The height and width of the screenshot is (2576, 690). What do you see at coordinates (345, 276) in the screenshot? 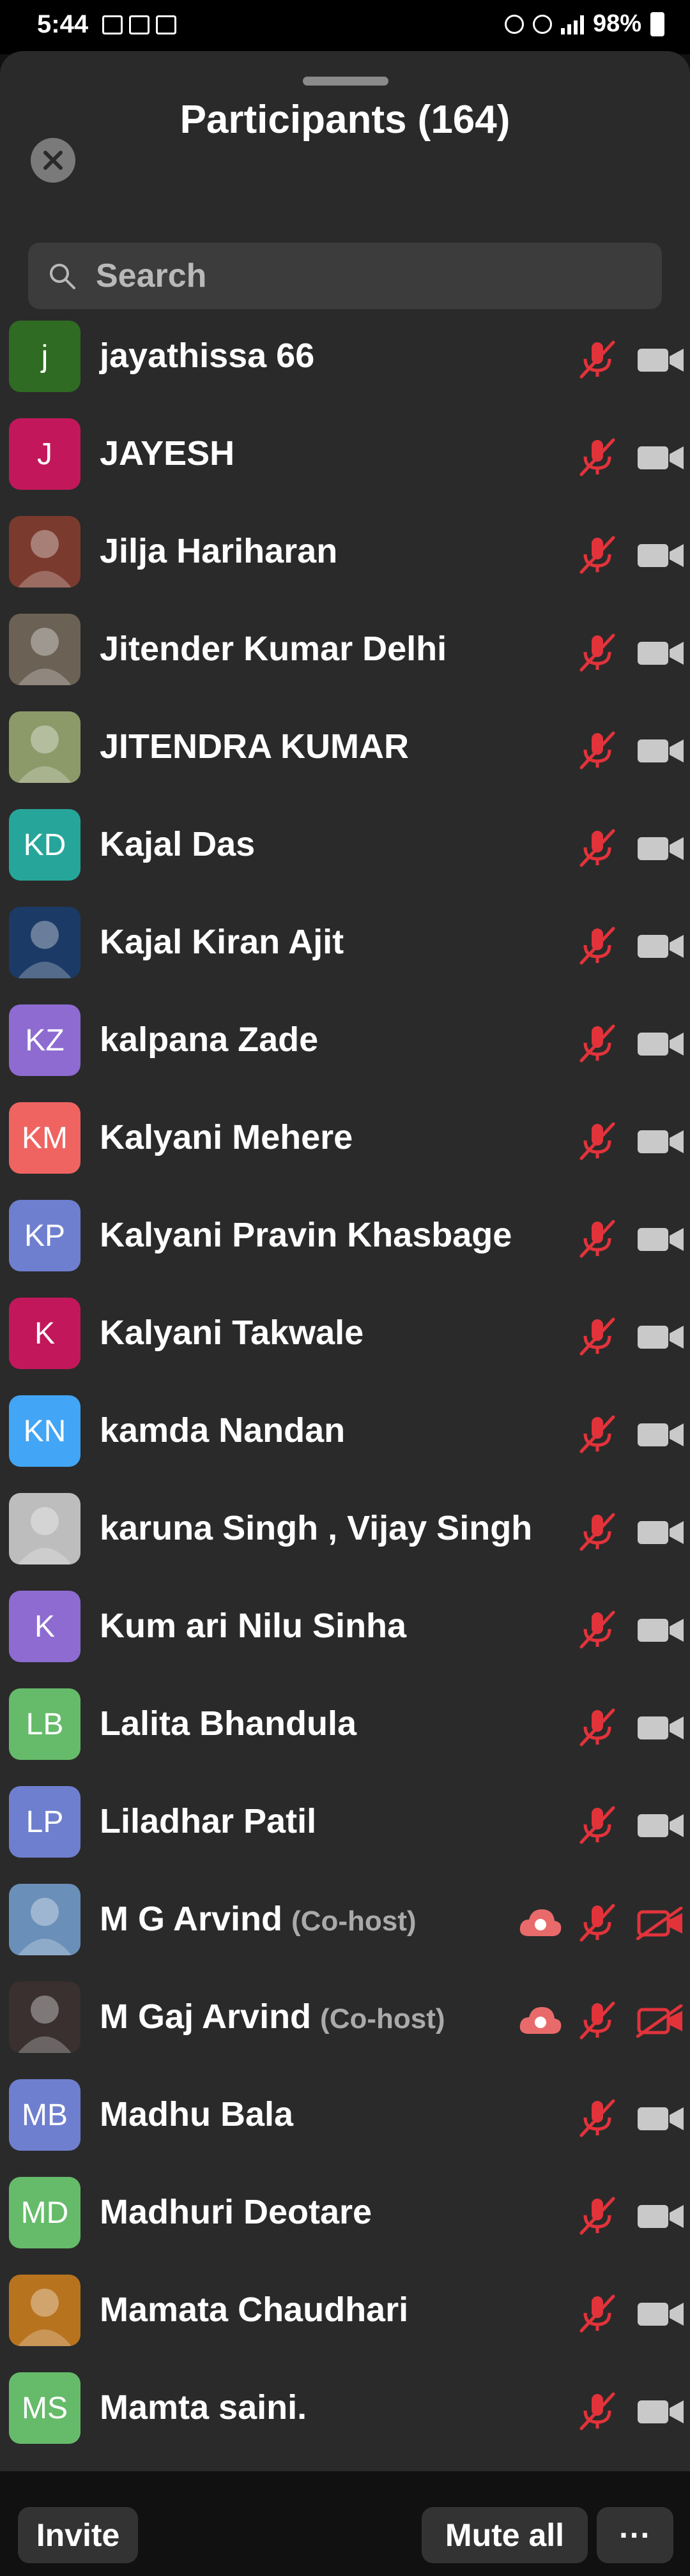
I see `search-input: Search` at bounding box center [345, 276].